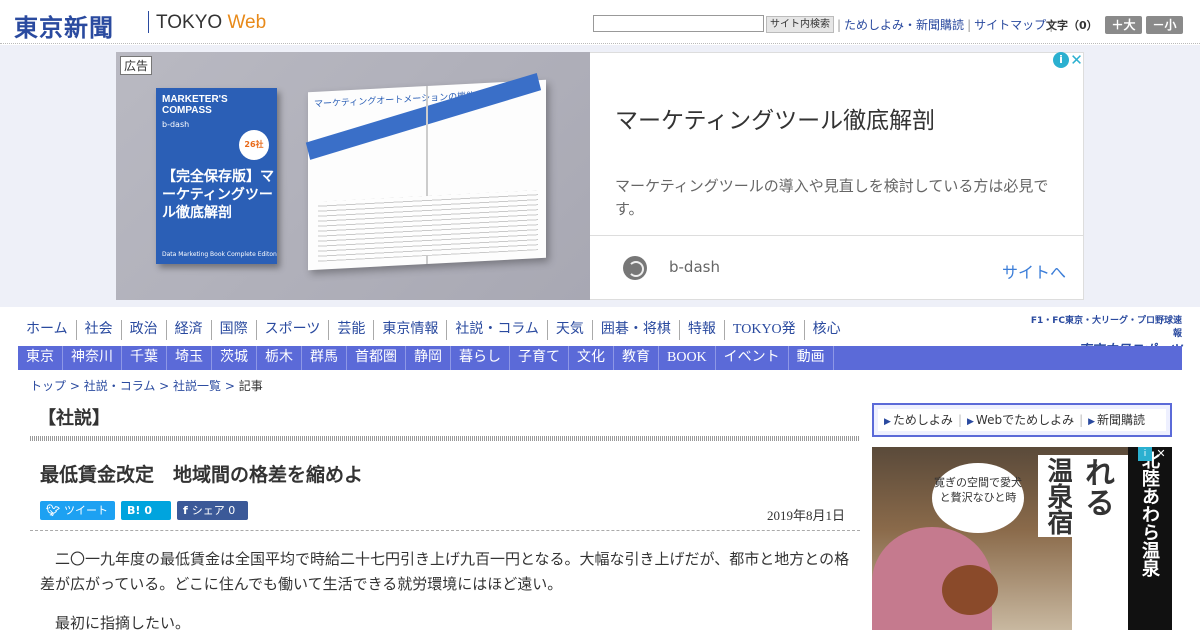  What do you see at coordinates (970, 590) in the screenshot?
I see `ad-dog-image` at bounding box center [970, 590].